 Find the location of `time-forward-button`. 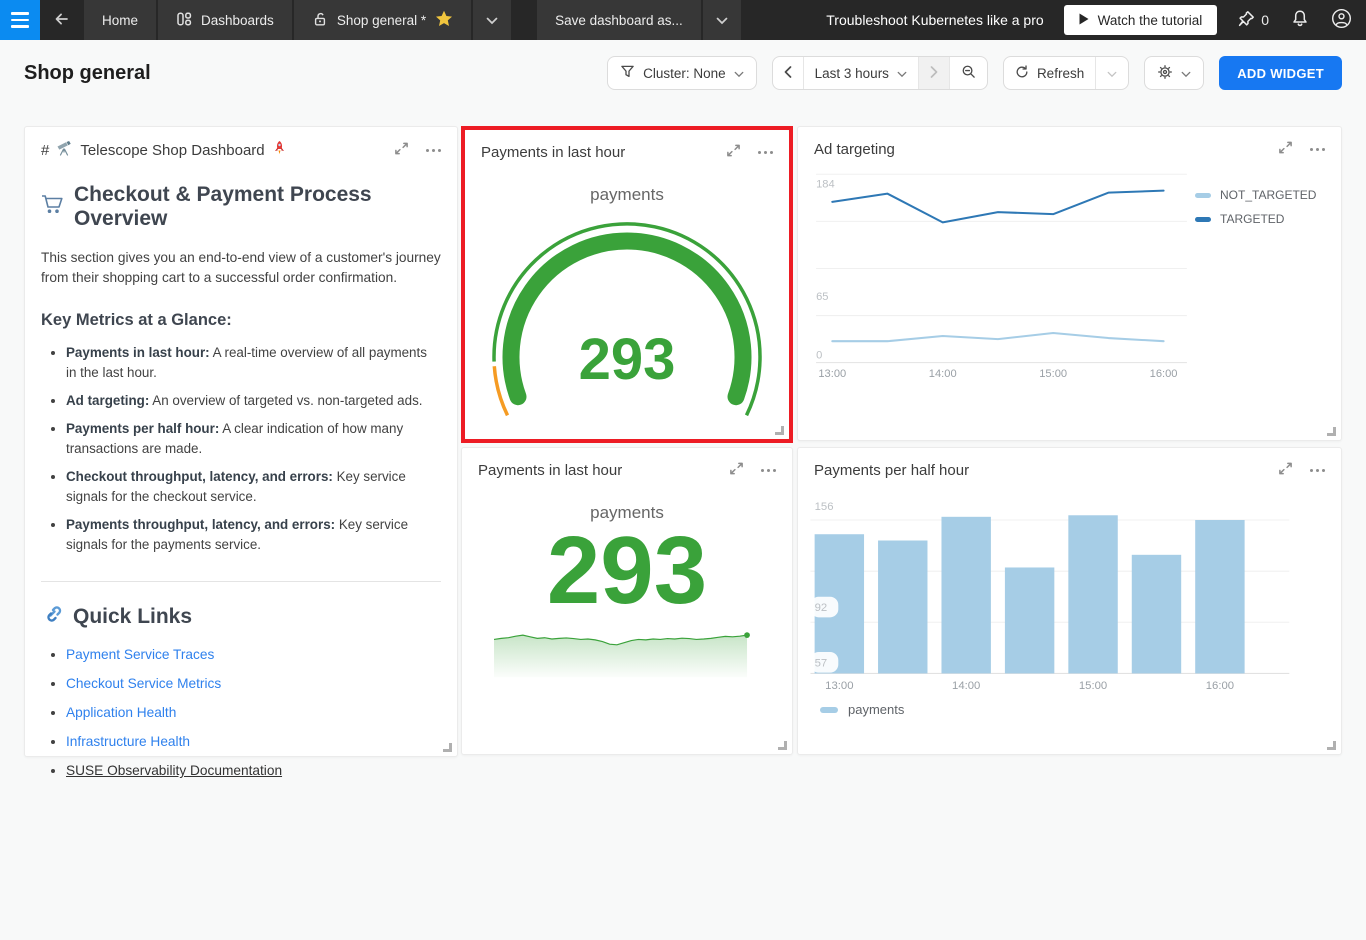

time-forward-button is located at coordinates (933, 73).